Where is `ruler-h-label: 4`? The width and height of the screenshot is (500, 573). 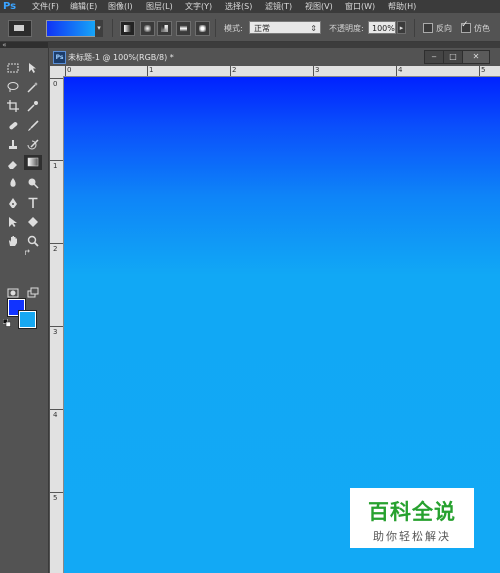 ruler-h-label: 4 is located at coordinates (400, 70).